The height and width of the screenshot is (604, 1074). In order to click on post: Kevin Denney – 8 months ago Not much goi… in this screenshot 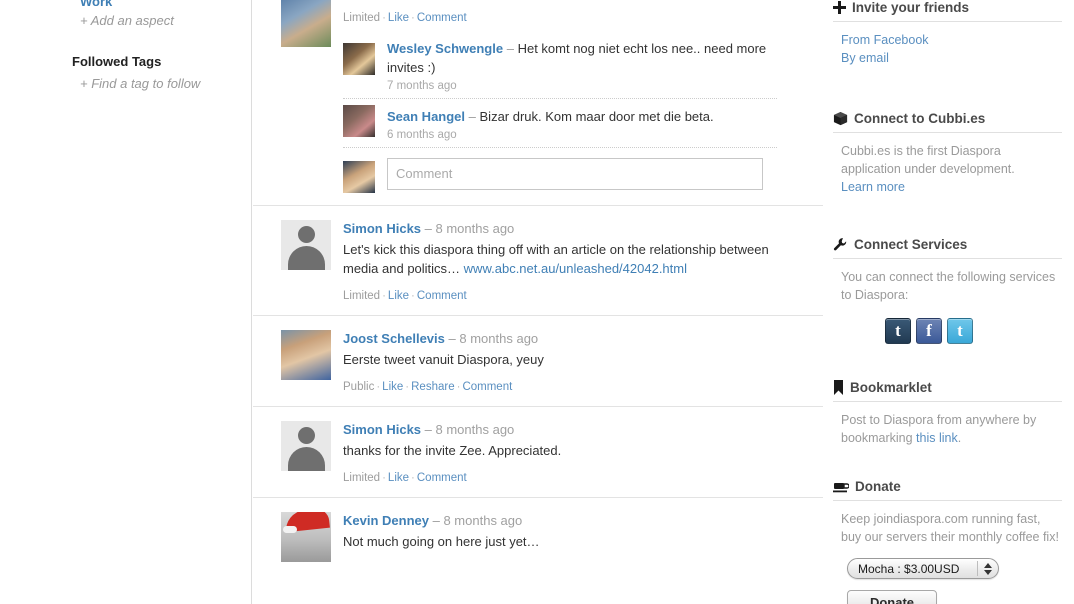, I will do `click(538, 530)`.